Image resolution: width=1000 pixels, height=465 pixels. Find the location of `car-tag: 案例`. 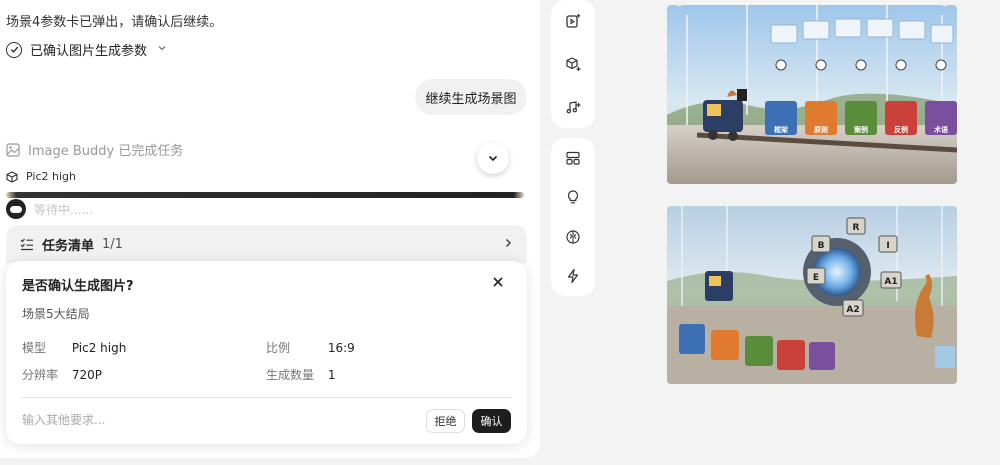

car-tag: 案例 is located at coordinates (861, 129).